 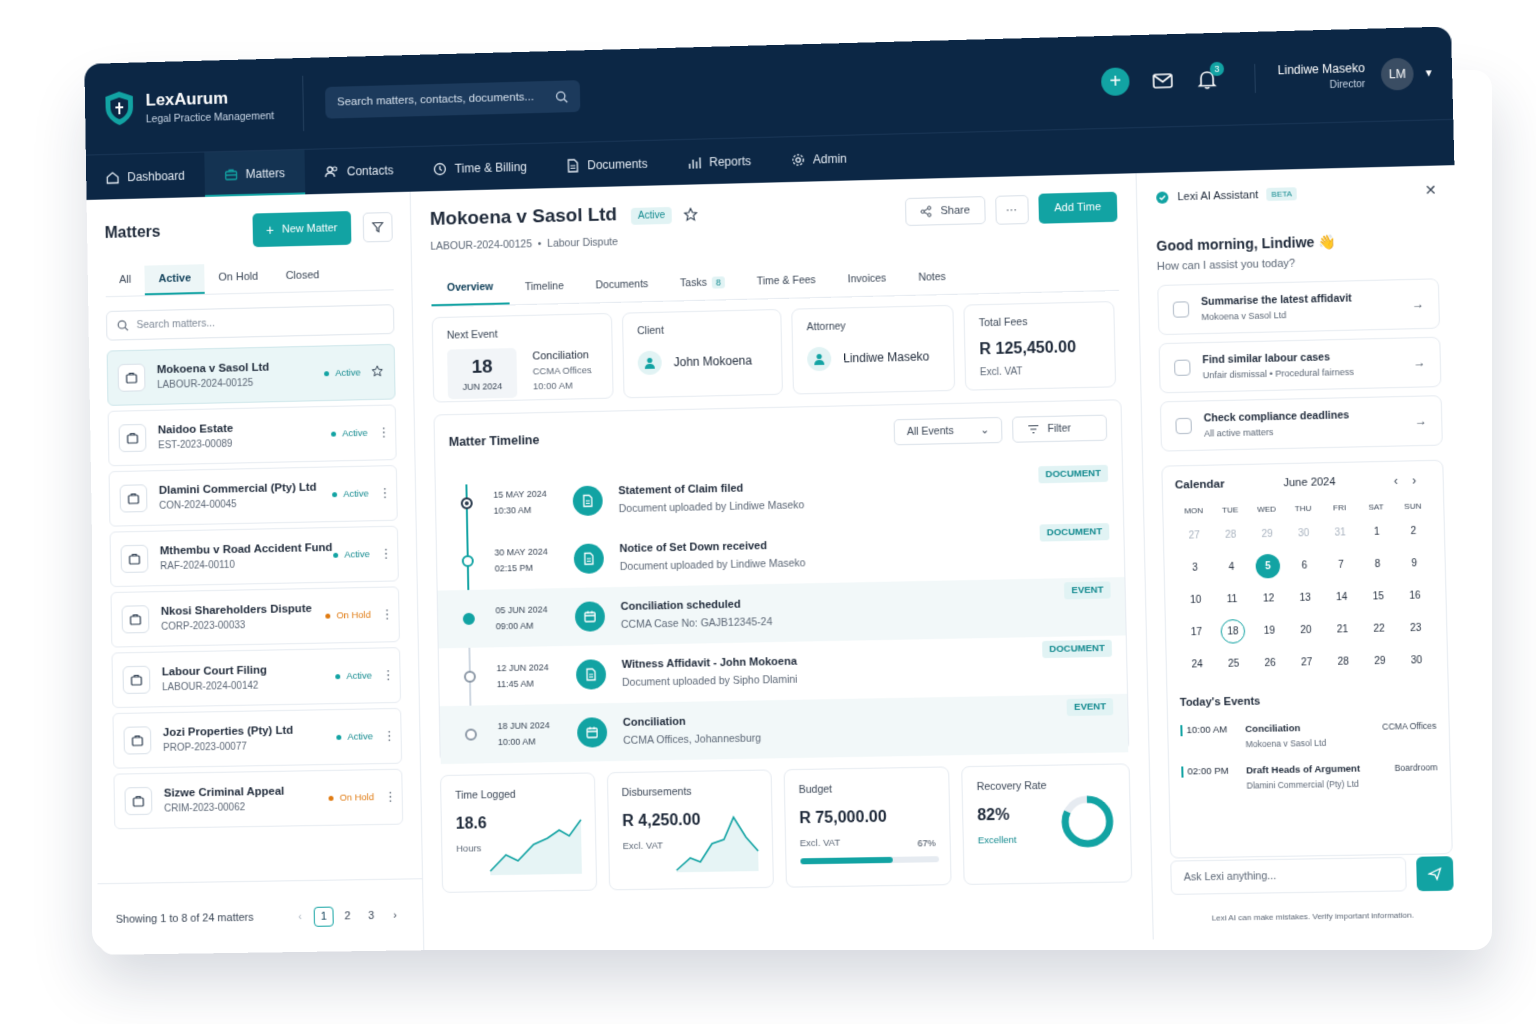 What do you see at coordinates (480, 168) in the screenshot?
I see `nav-time-billing: Time & Billing` at bounding box center [480, 168].